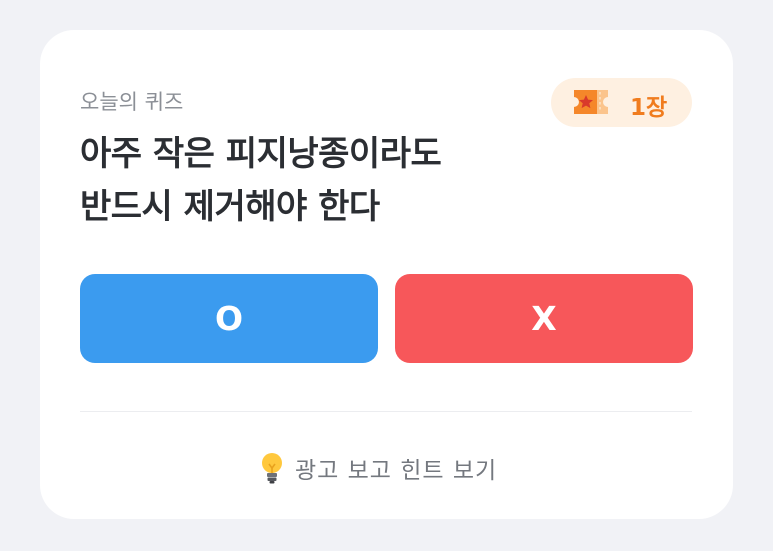 Image resolution: width=773 pixels, height=551 pixels. What do you see at coordinates (386, 411) in the screenshot?
I see `divider` at bounding box center [386, 411].